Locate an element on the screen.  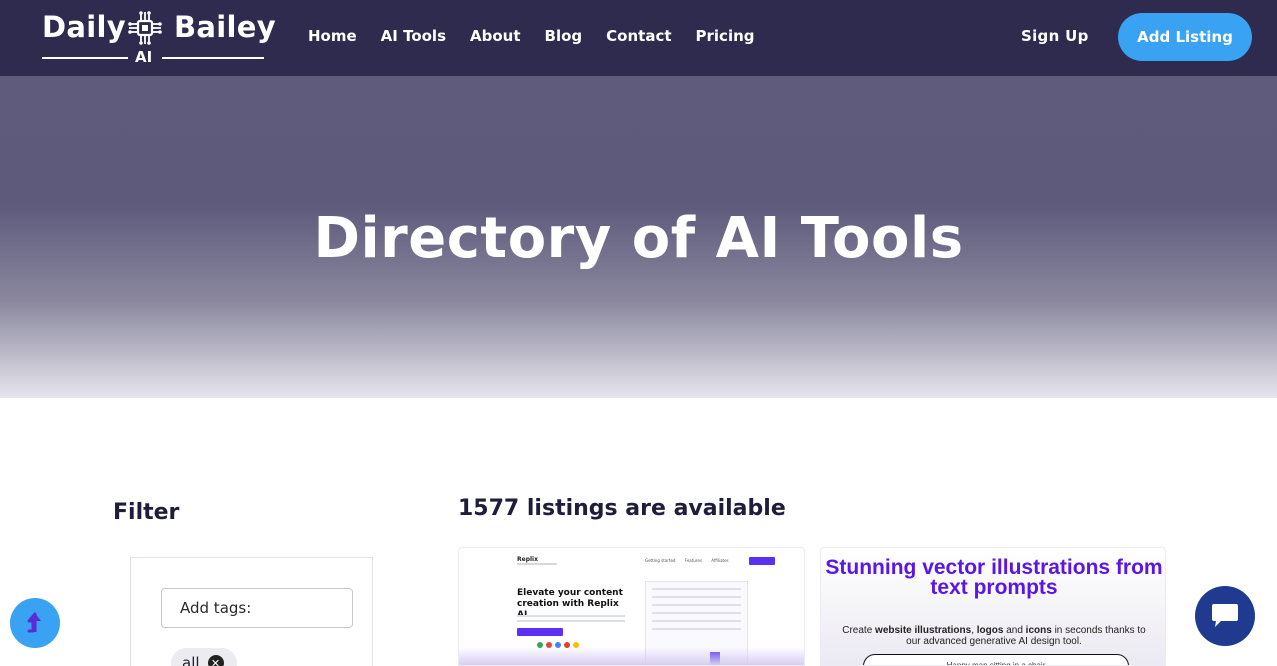
chat-button is located at coordinates (1225, 616).